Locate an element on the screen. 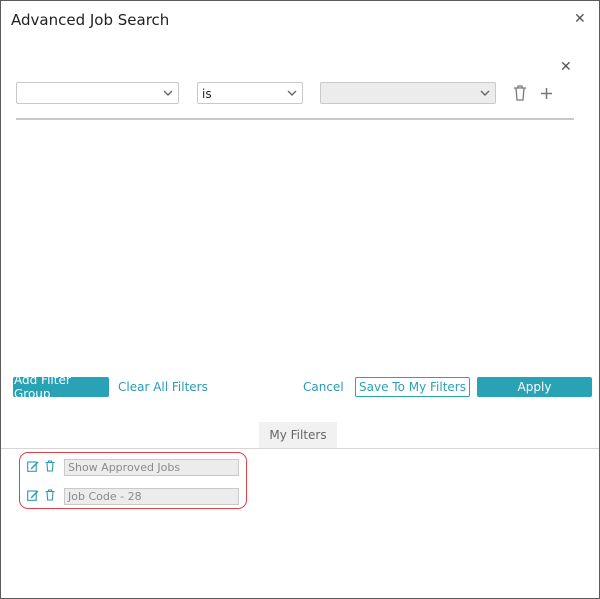 This screenshot has width=600, height=599. operator-select-value: is is located at coordinates (207, 94).